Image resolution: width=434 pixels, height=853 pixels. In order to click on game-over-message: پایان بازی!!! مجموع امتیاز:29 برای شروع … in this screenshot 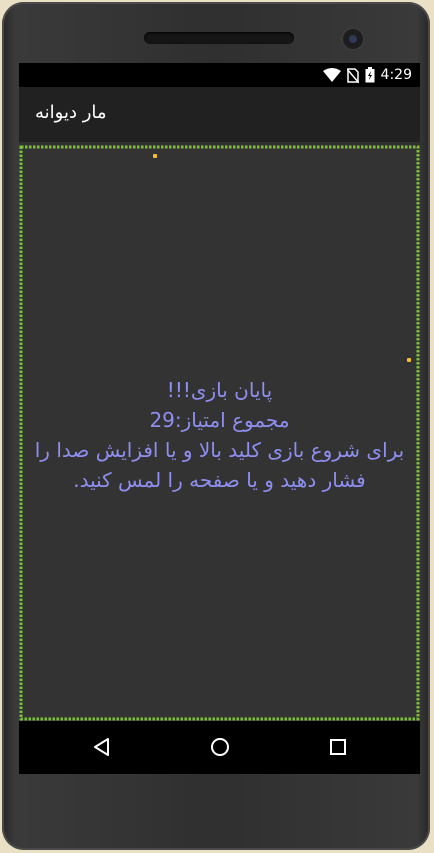, I will do `click(219, 435)`.